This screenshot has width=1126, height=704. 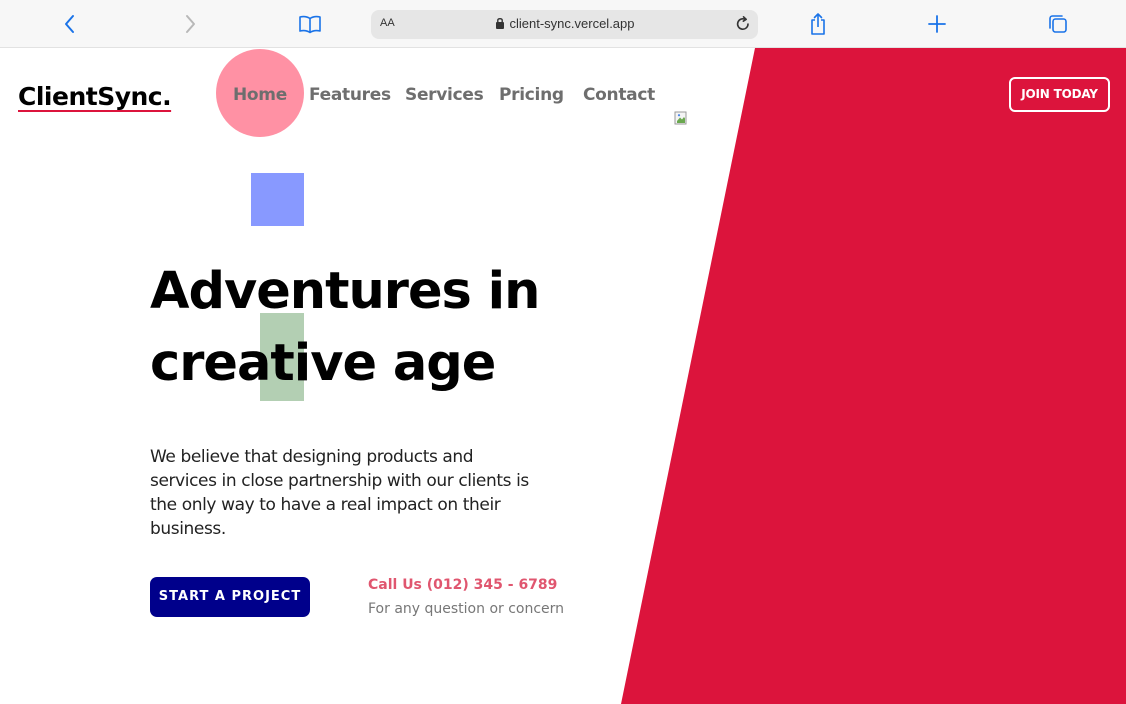 I want to click on nav-item-home: Home, so click(x=260, y=95).